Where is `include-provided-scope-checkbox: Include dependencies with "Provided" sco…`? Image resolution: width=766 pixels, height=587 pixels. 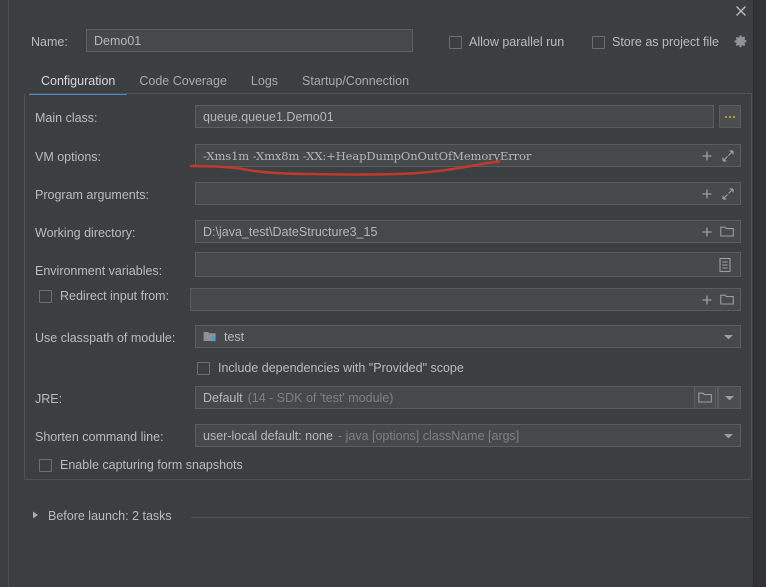 include-provided-scope-checkbox: Include dependencies with "Provided" sco… is located at coordinates (330, 368).